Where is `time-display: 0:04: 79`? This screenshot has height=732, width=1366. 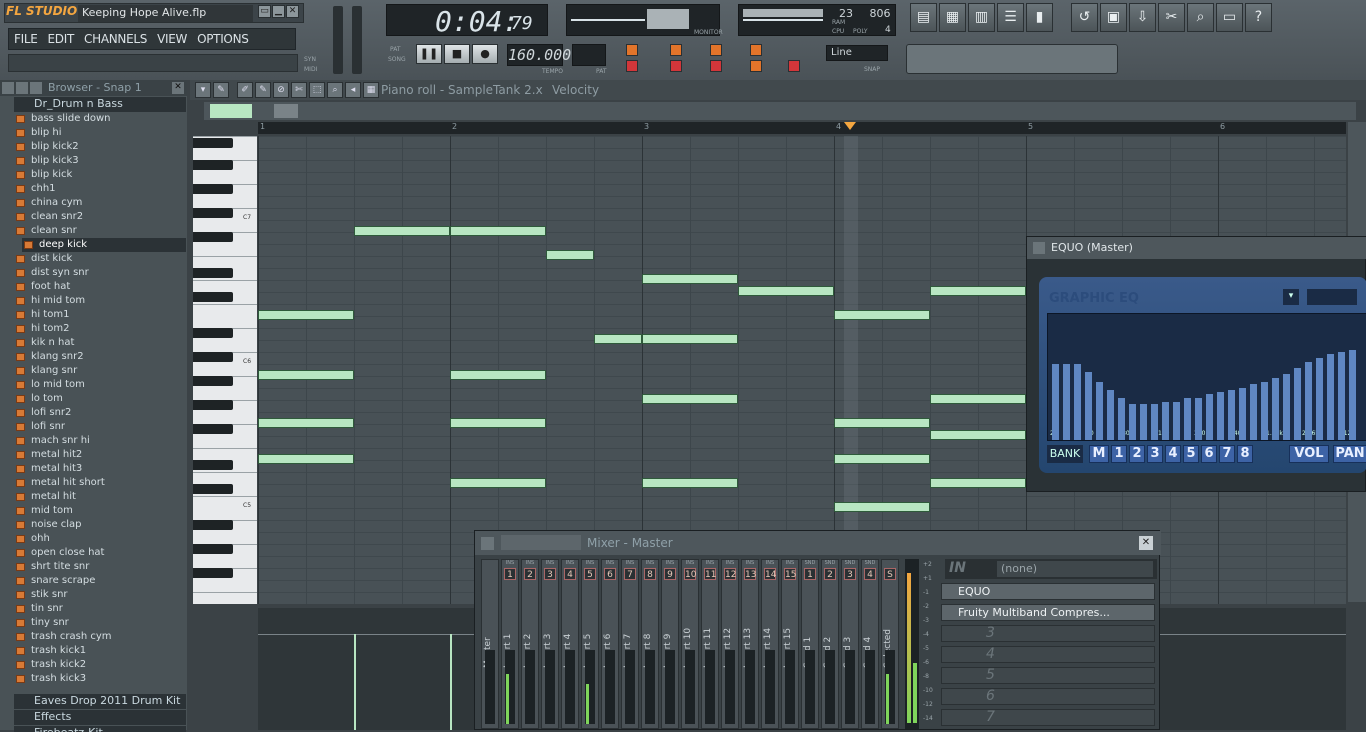 time-display: 0:04: 79 is located at coordinates (467, 21).